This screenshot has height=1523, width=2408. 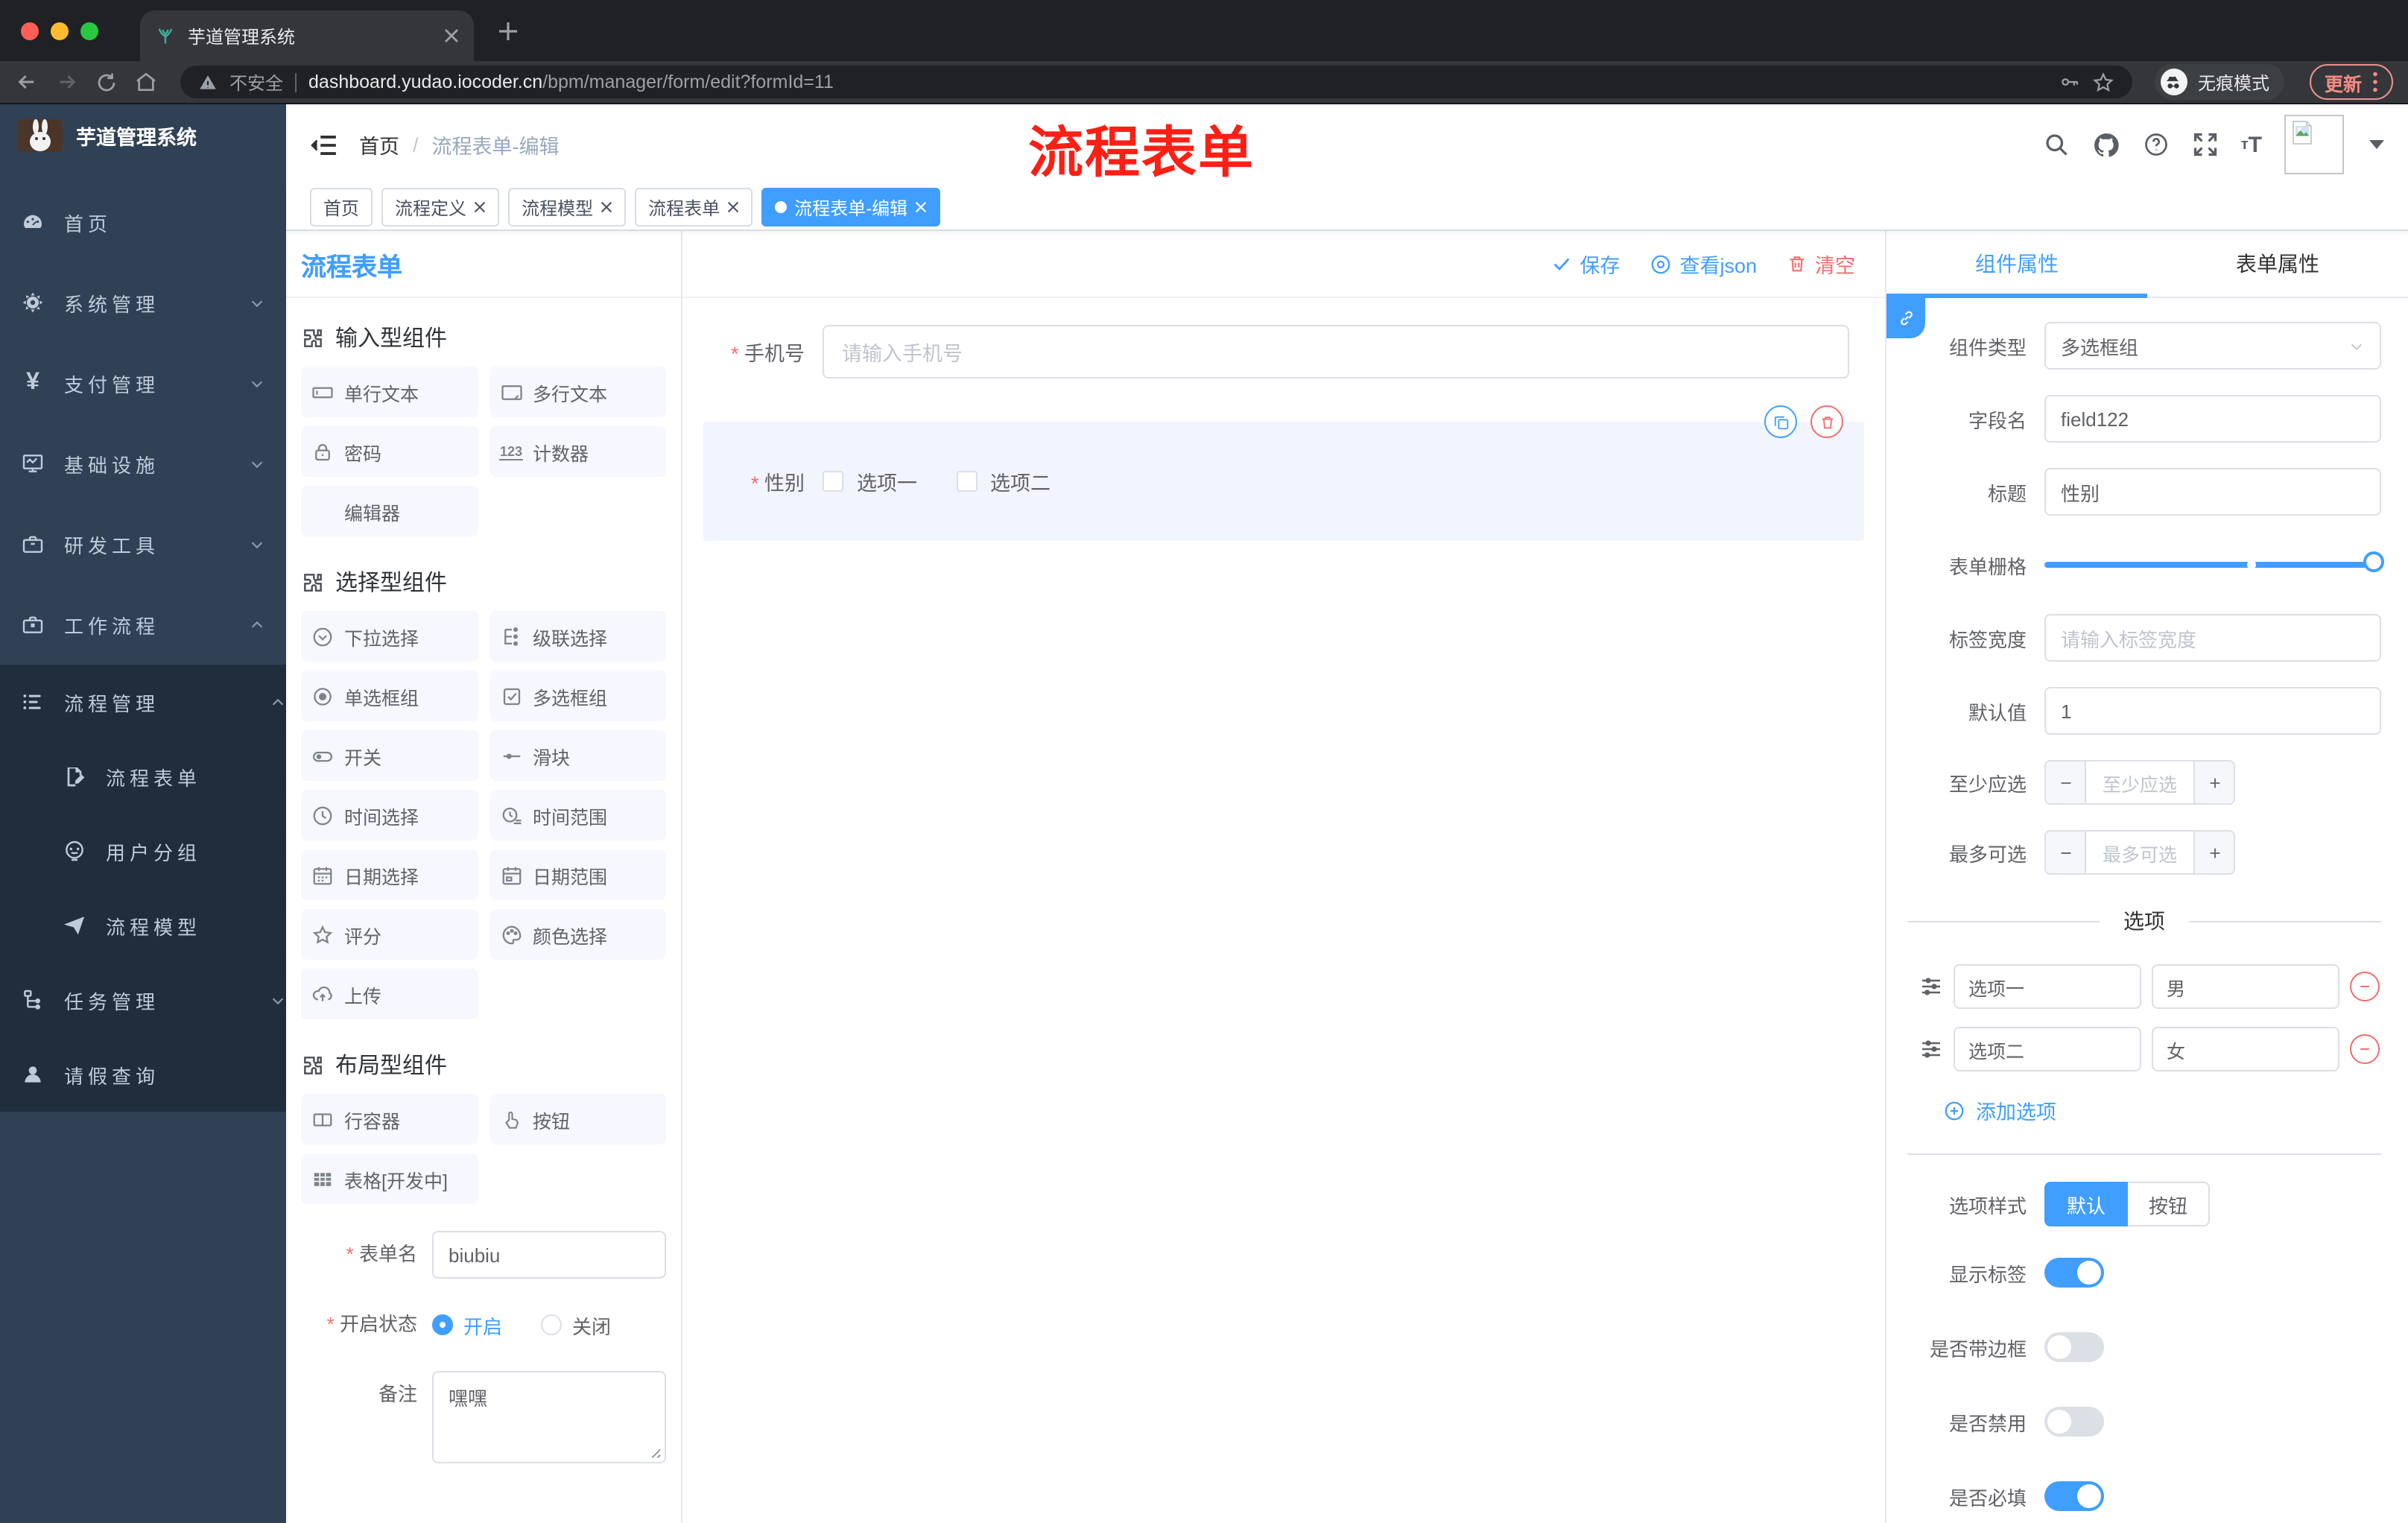 I want to click on min-select-stepper: 至少应选, so click(x=2139, y=783).